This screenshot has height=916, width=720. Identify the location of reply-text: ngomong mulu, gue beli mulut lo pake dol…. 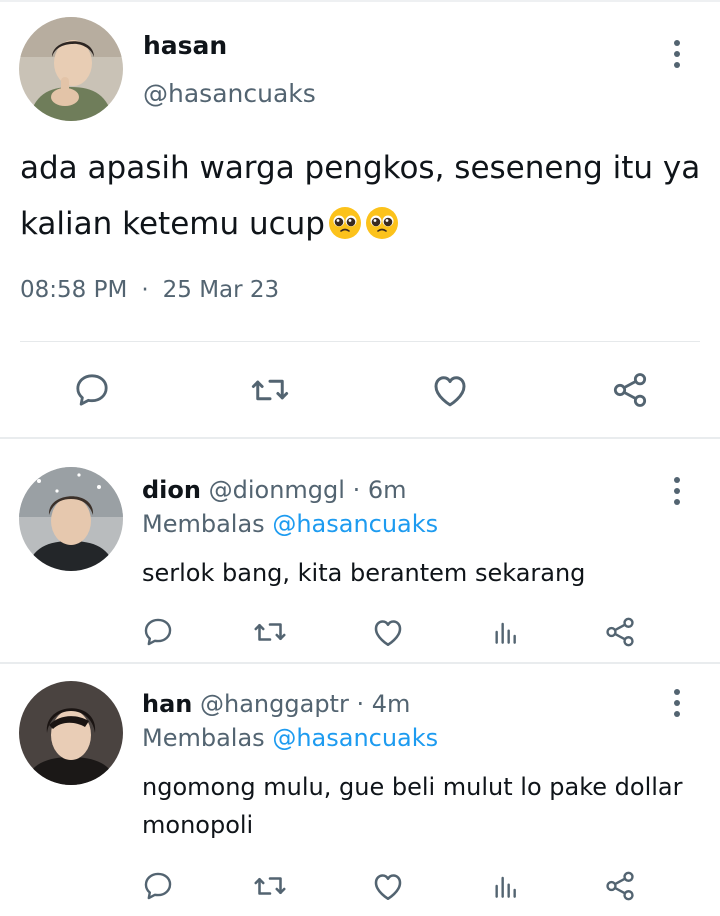
(412, 806).